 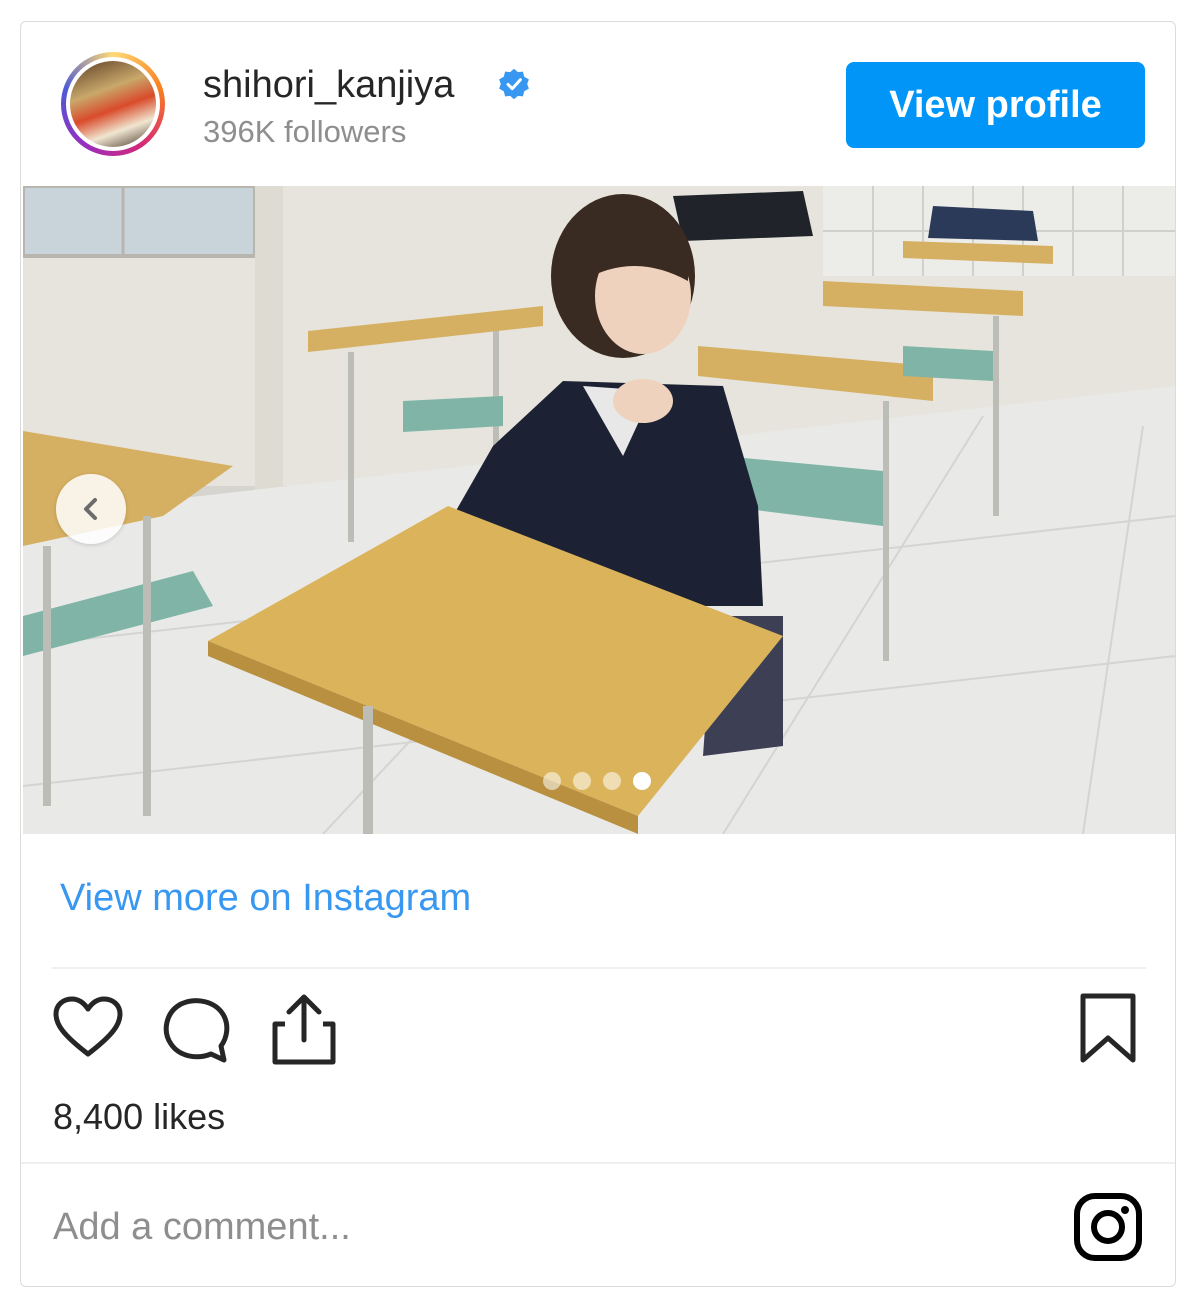 I want to click on comment-icon, so click(x=196, y=1030).